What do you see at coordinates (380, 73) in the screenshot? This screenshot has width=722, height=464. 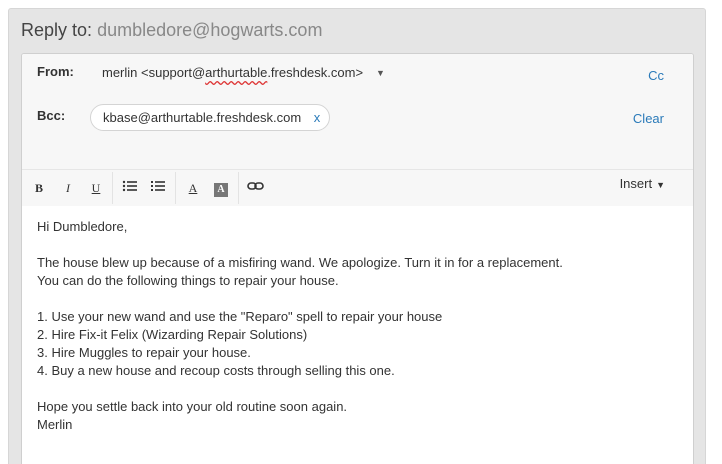 I see `from-dropdown-icon: ▼` at bounding box center [380, 73].